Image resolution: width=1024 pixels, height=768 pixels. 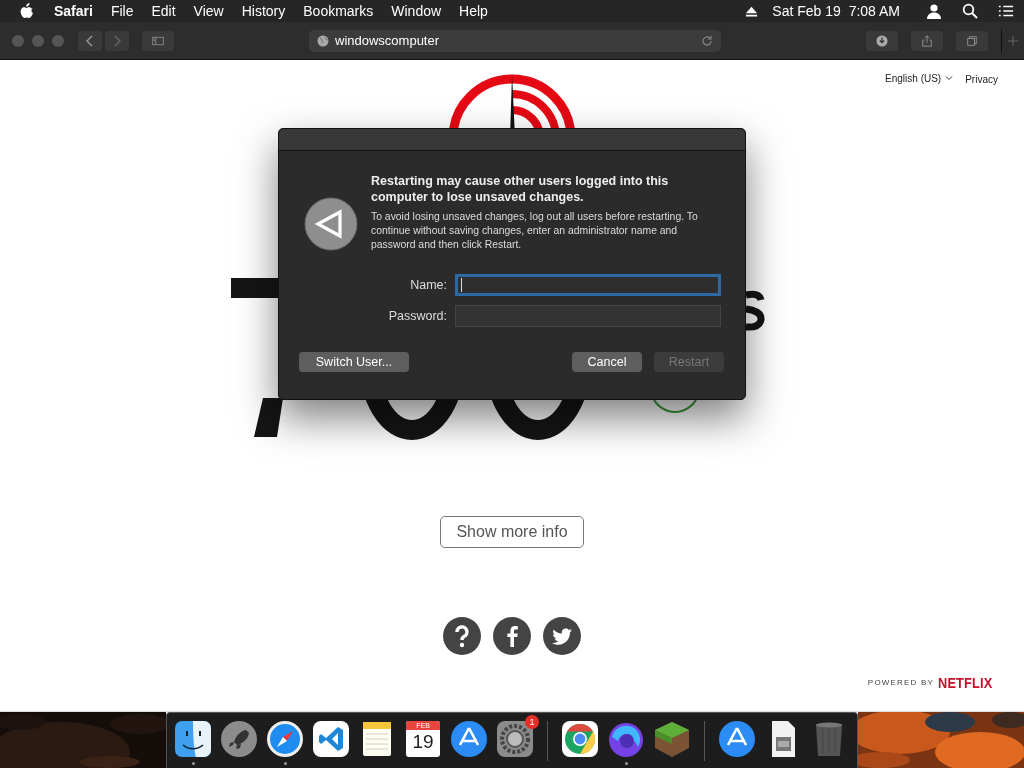 I want to click on ring-drawing, so click(x=675, y=406).